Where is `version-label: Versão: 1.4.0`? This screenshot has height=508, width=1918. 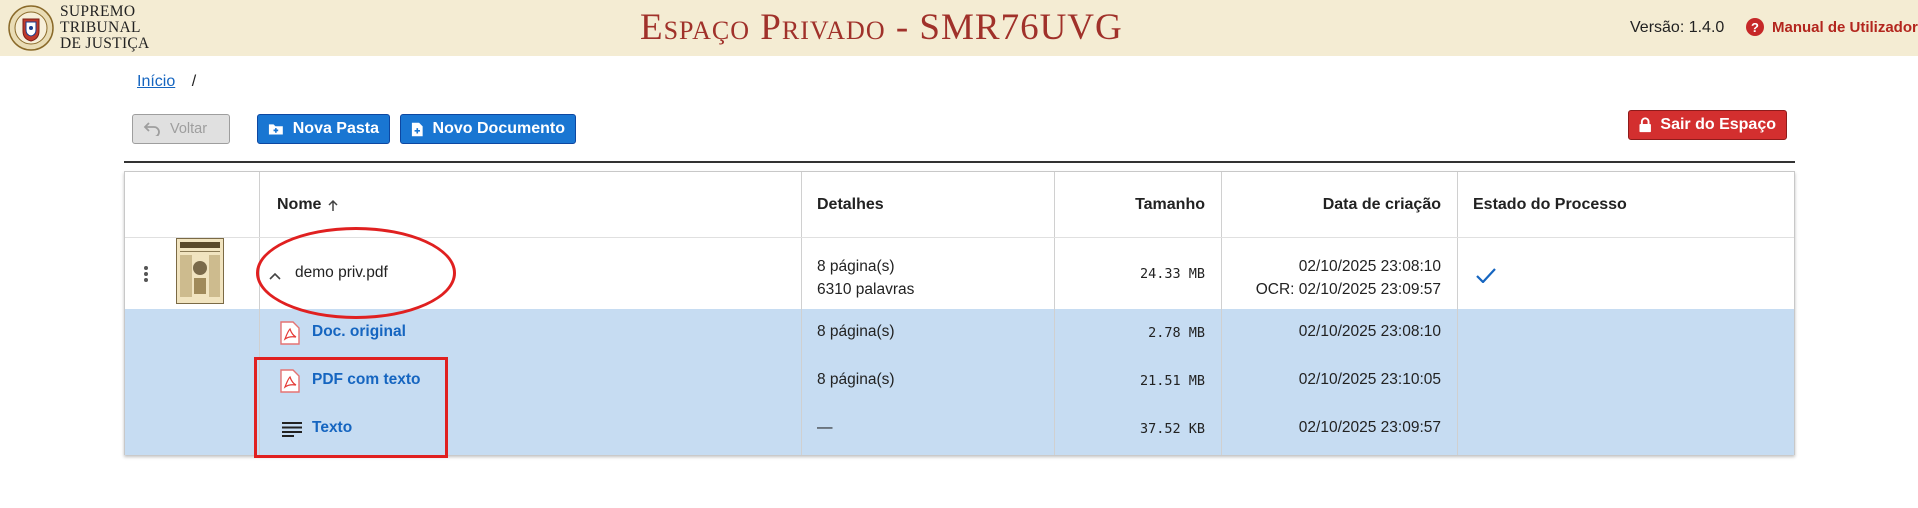 version-label: Versão: 1.4.0 is located at coordinates (1677, 27).